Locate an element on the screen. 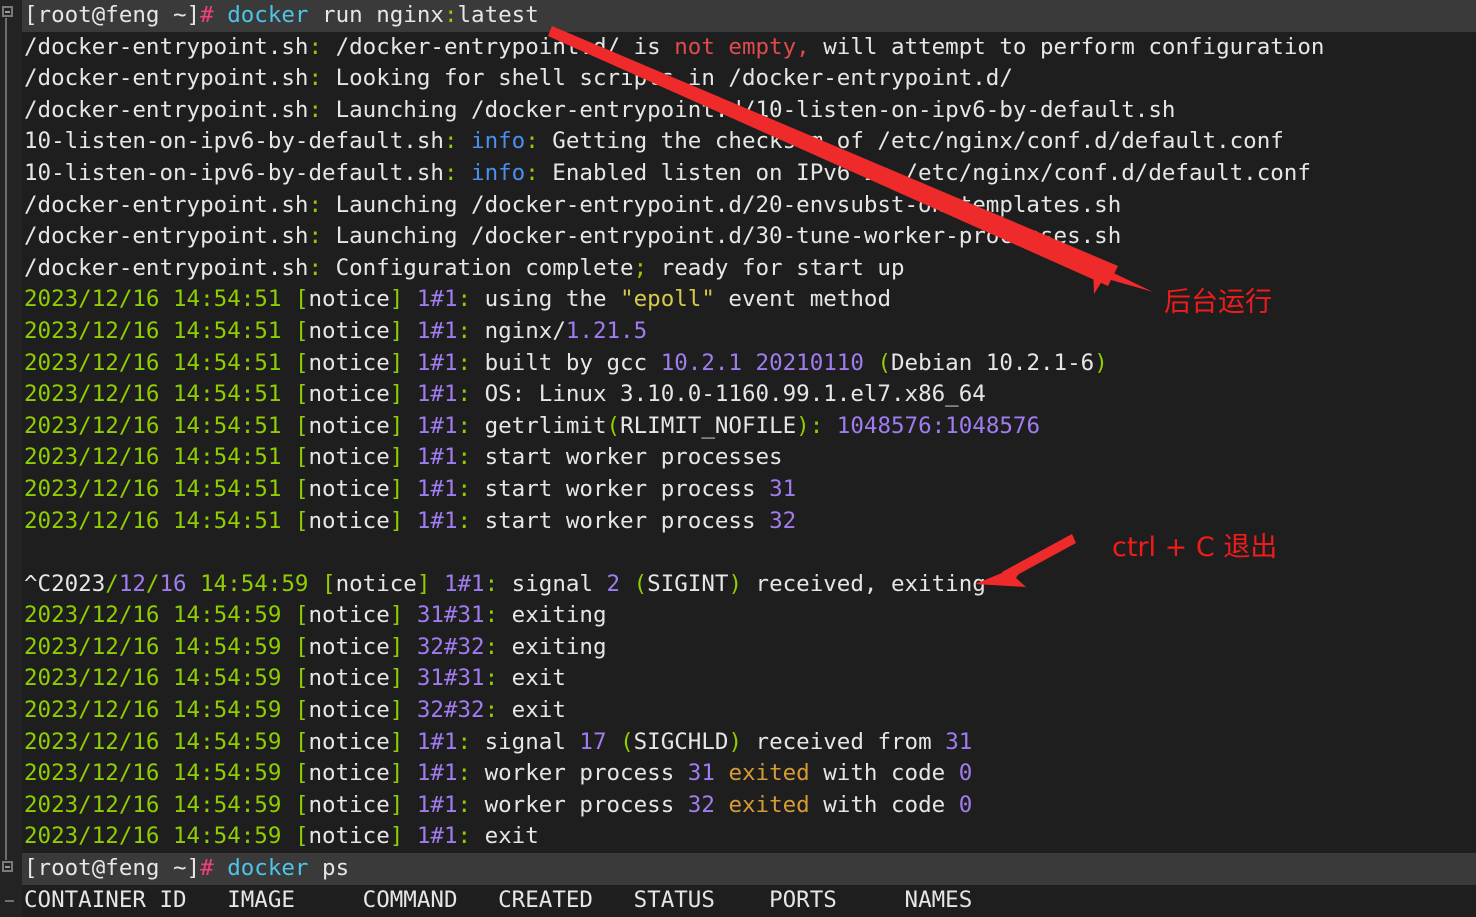 The width and height of the screenshot is (1476, 917). paren-open: ( is located at coordinates (613, 425).